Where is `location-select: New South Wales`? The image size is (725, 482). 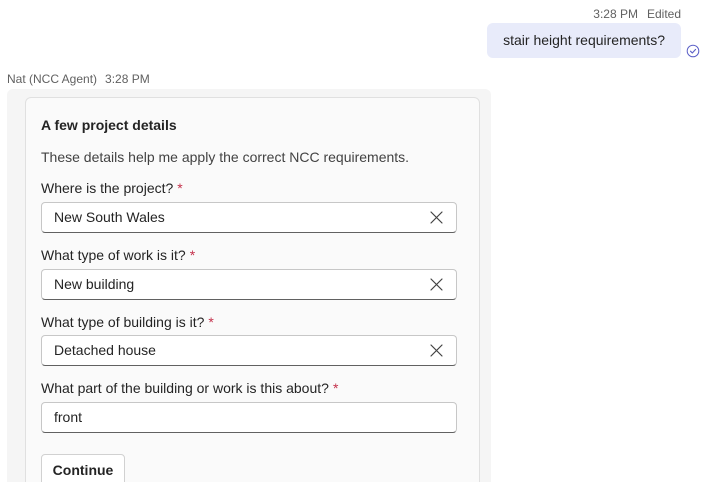
location-select: New South Wales is located at coordinates (249, 217).